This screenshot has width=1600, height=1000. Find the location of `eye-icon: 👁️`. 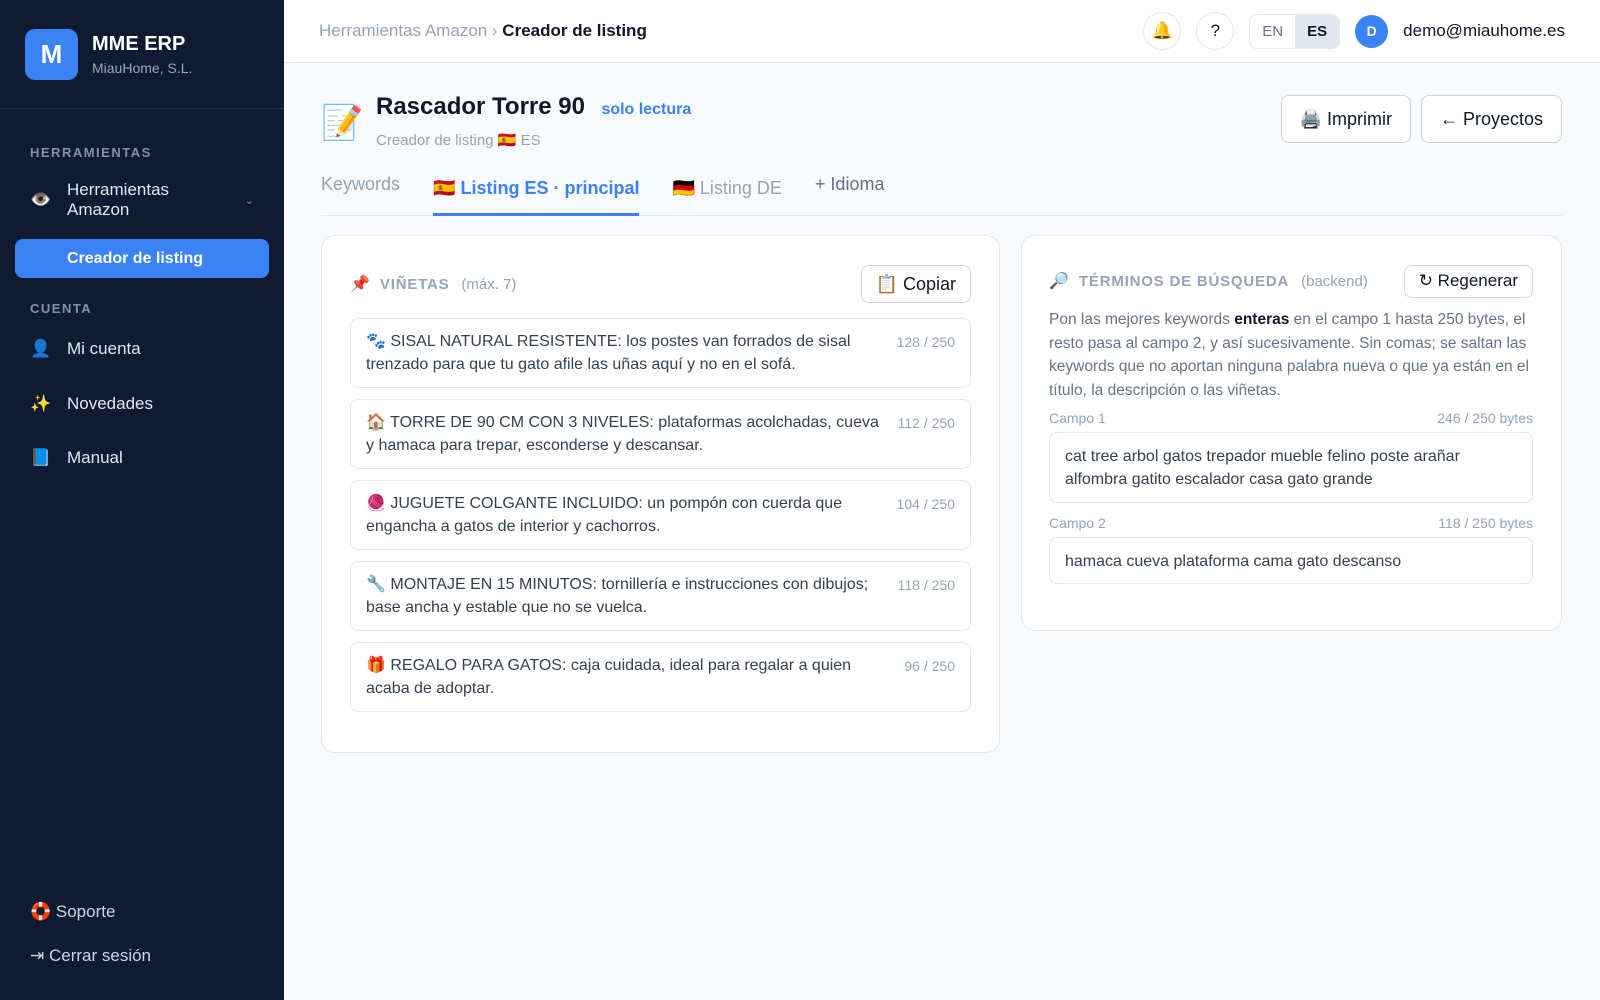

eye-icon: 👁️ is located at coordinates (41, 199).